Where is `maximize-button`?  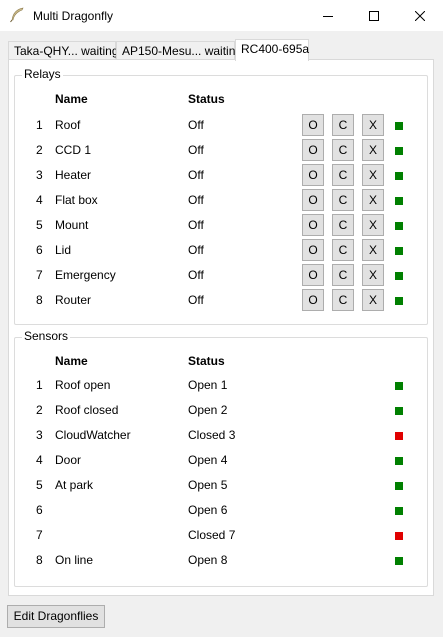
maximize-button is located at coordinates (374, 15).